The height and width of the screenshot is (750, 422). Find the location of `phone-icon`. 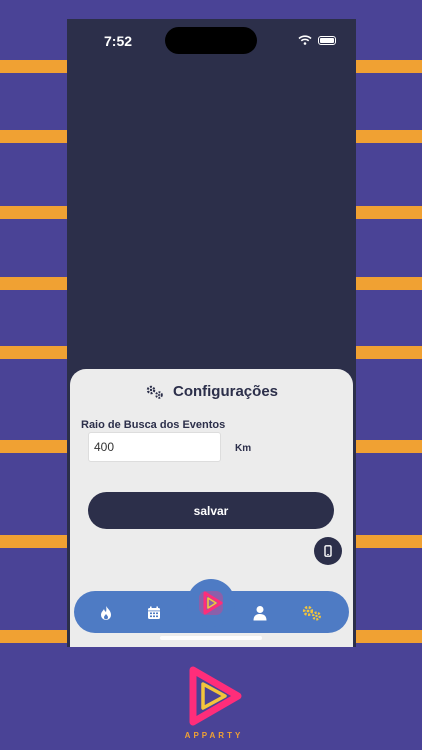

phone-icon is located at coordinates (328, 551).